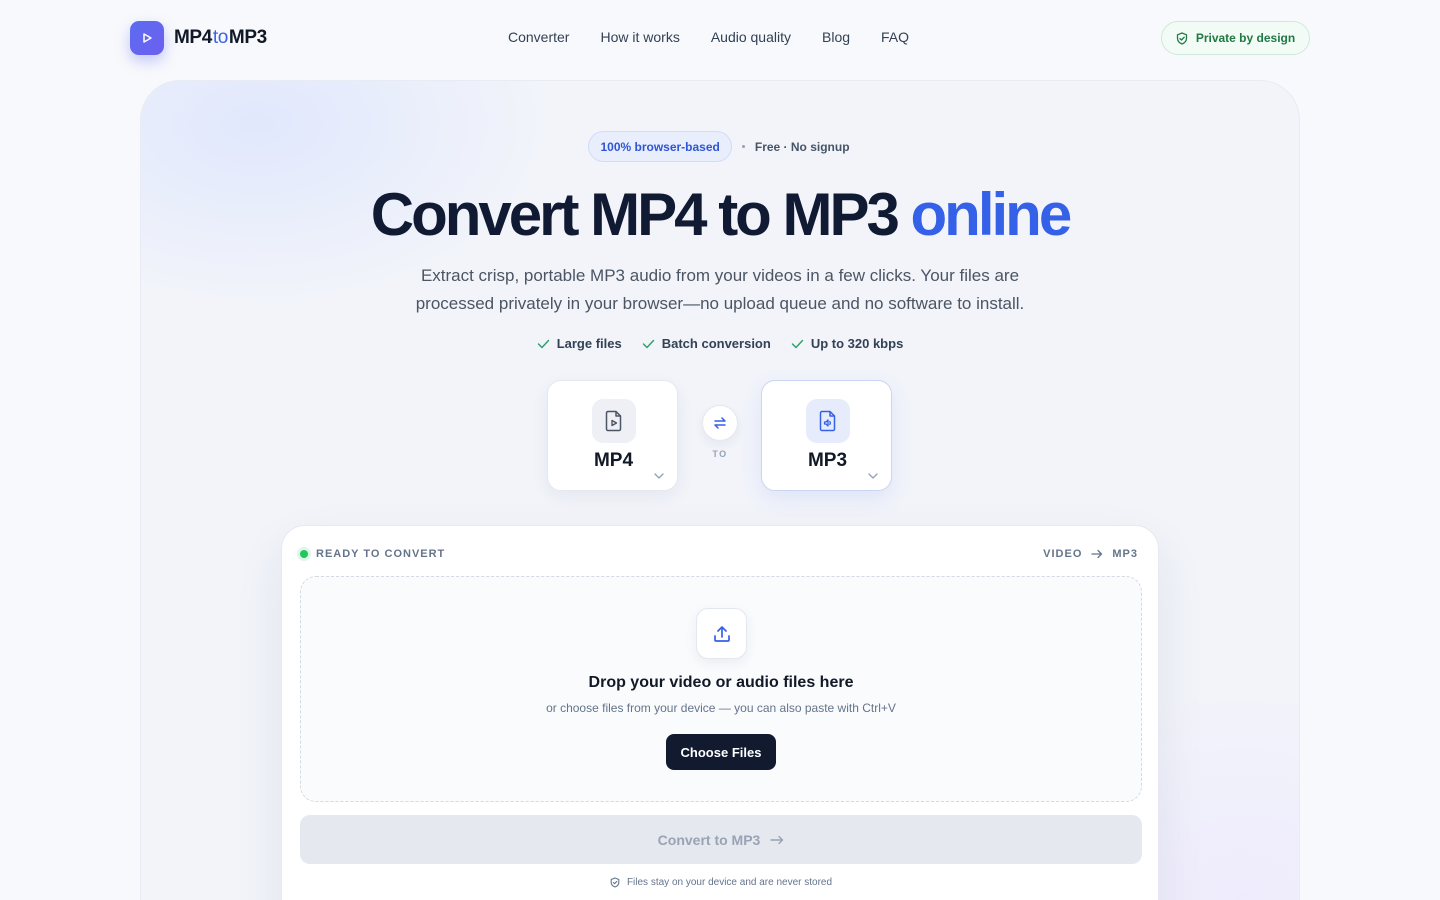 The width and height of the screenshot is (1440, 900). I want to click on play-icon, so click(147, 38).